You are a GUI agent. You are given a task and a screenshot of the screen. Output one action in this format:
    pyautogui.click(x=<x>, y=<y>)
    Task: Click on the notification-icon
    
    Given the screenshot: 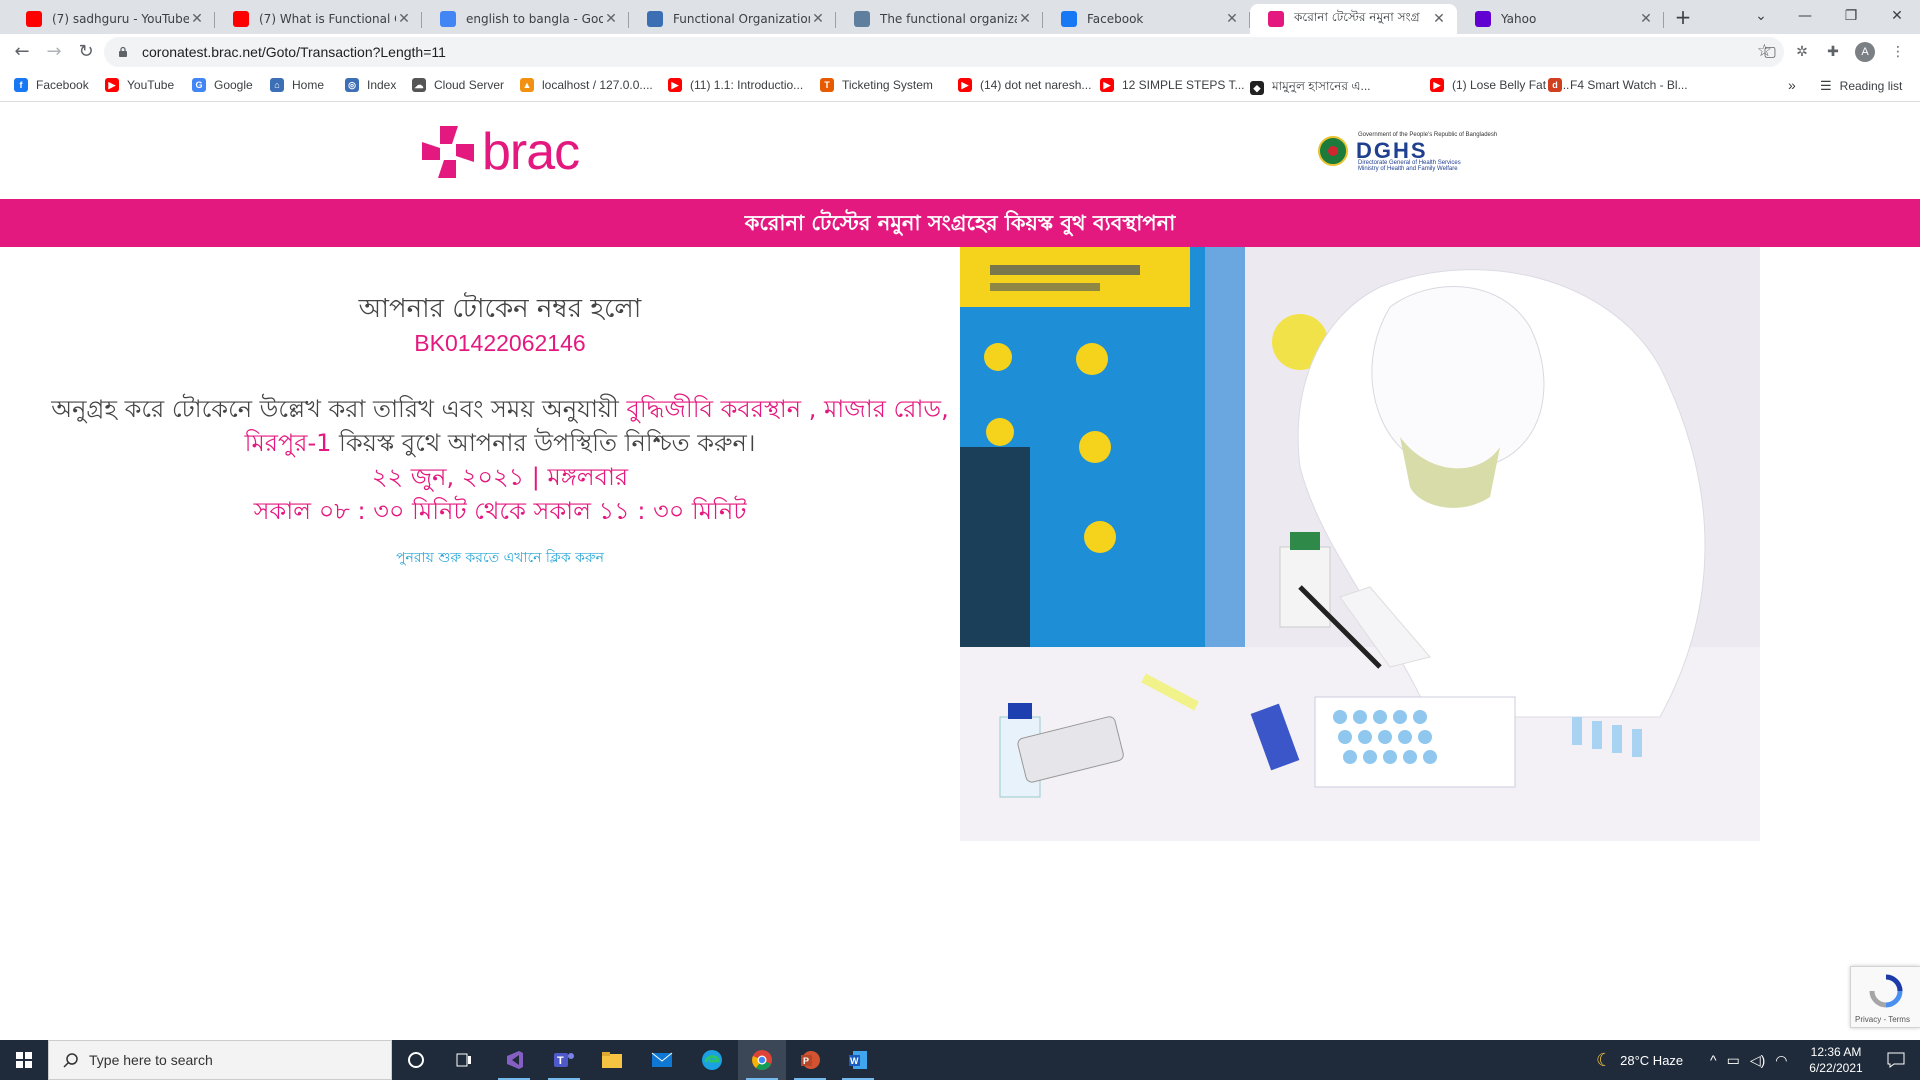 What is the action you would take?
    pyautogui.click(x=1896, y=1060)
    